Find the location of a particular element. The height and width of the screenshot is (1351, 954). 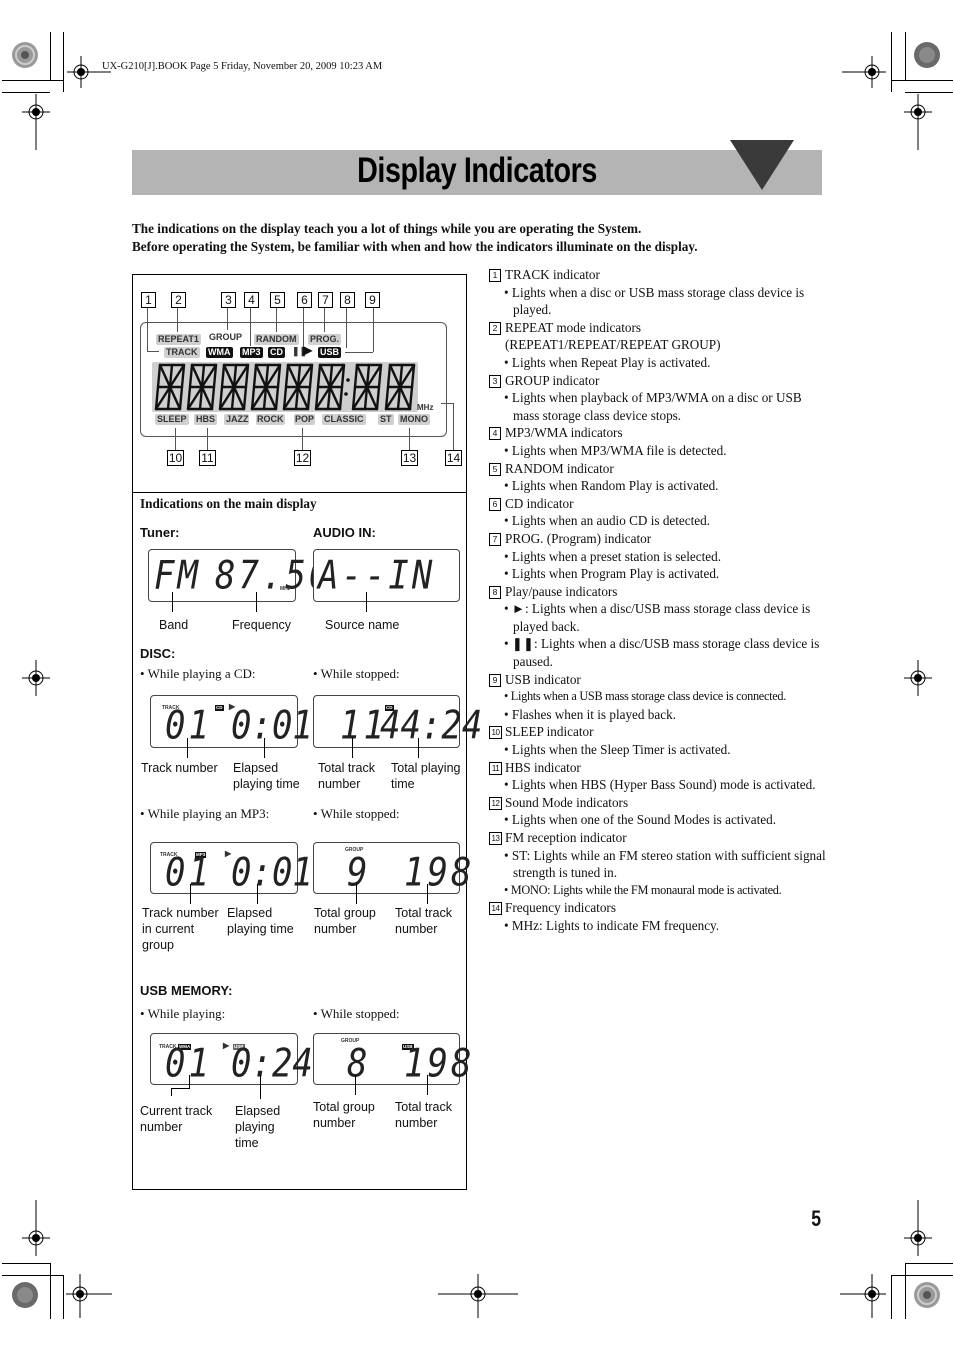

legend-title: TRACK indicator is located at coordinates (552, 274).